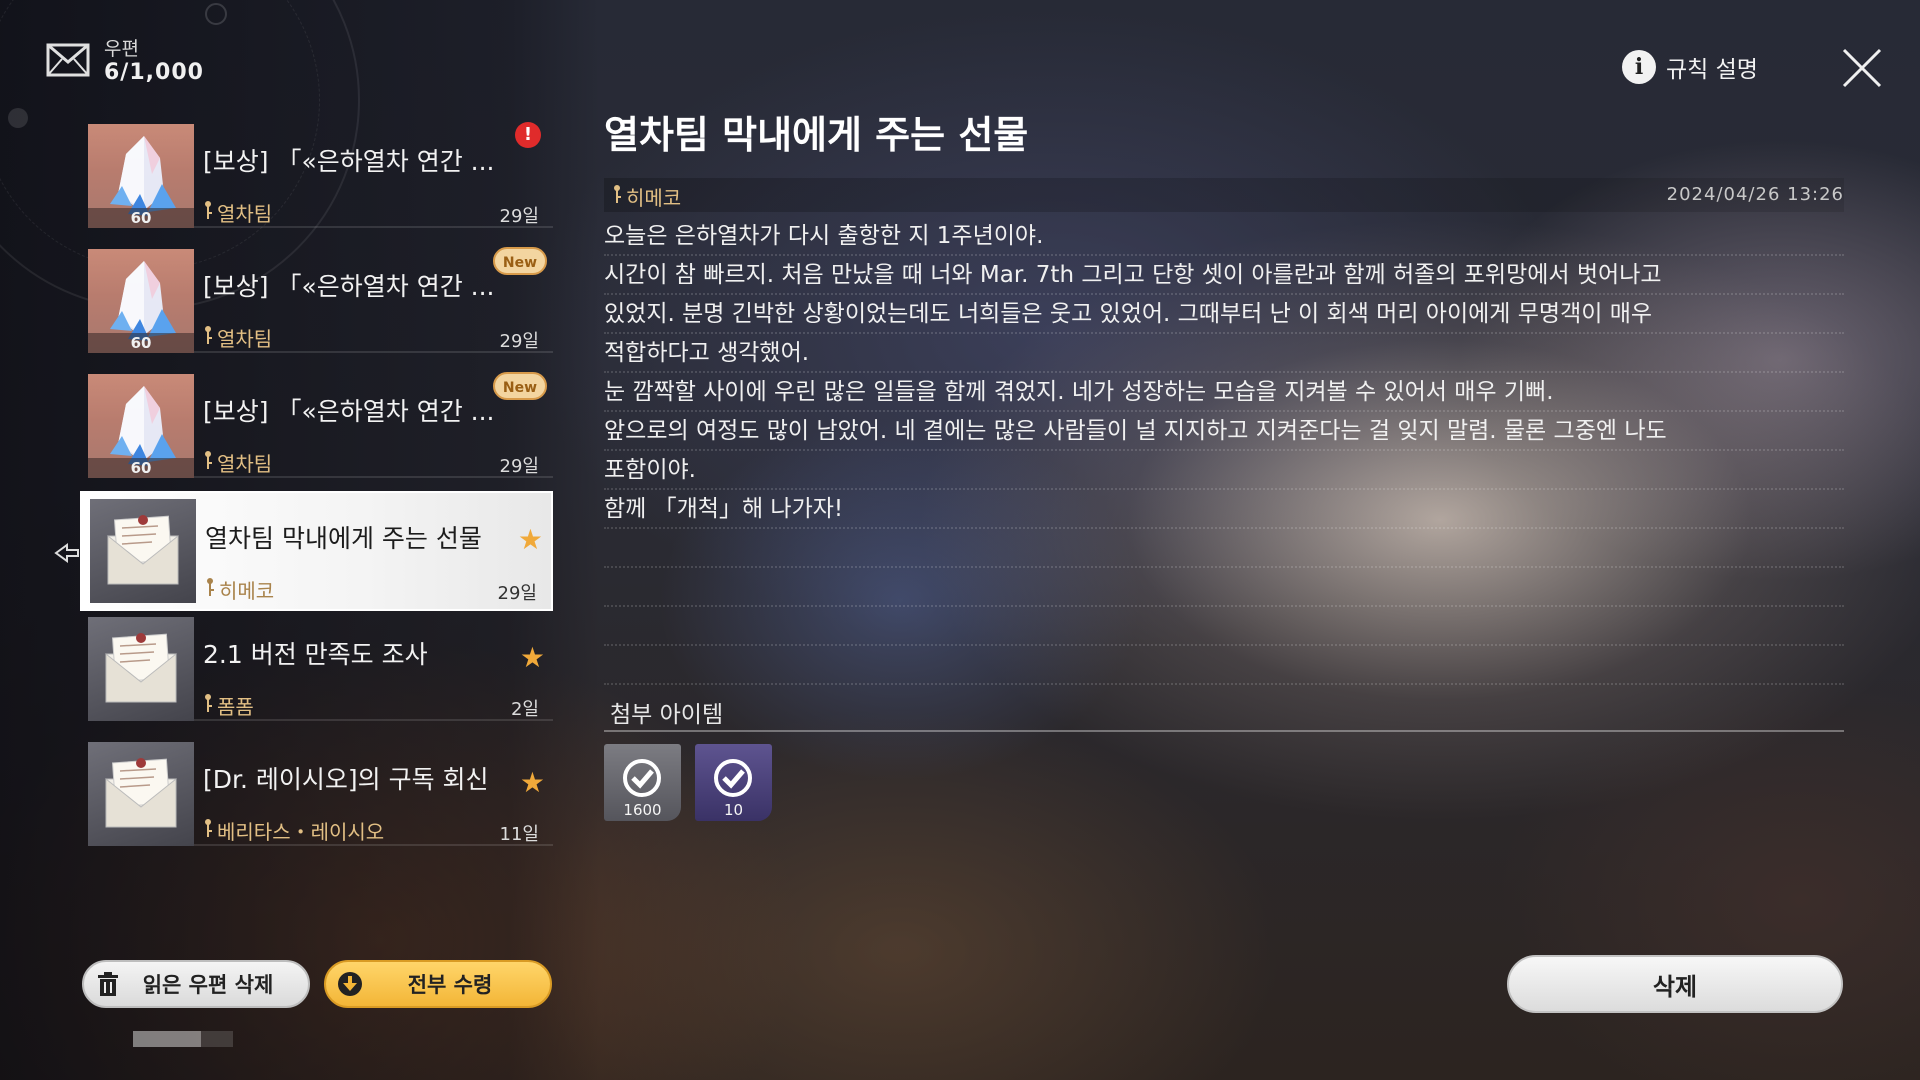 The height and width of the screenshot is (1080, 1920). Describe the element at coordinates (654, 198) in the screenshot. I see `mail-detail-sender-name: 히메코` at that location.